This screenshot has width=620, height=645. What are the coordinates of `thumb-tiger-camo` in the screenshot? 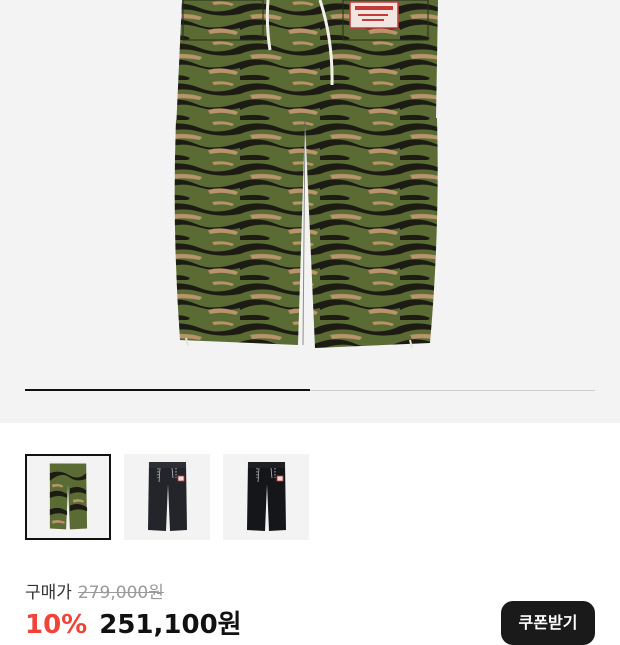 It's located at (68, 497).